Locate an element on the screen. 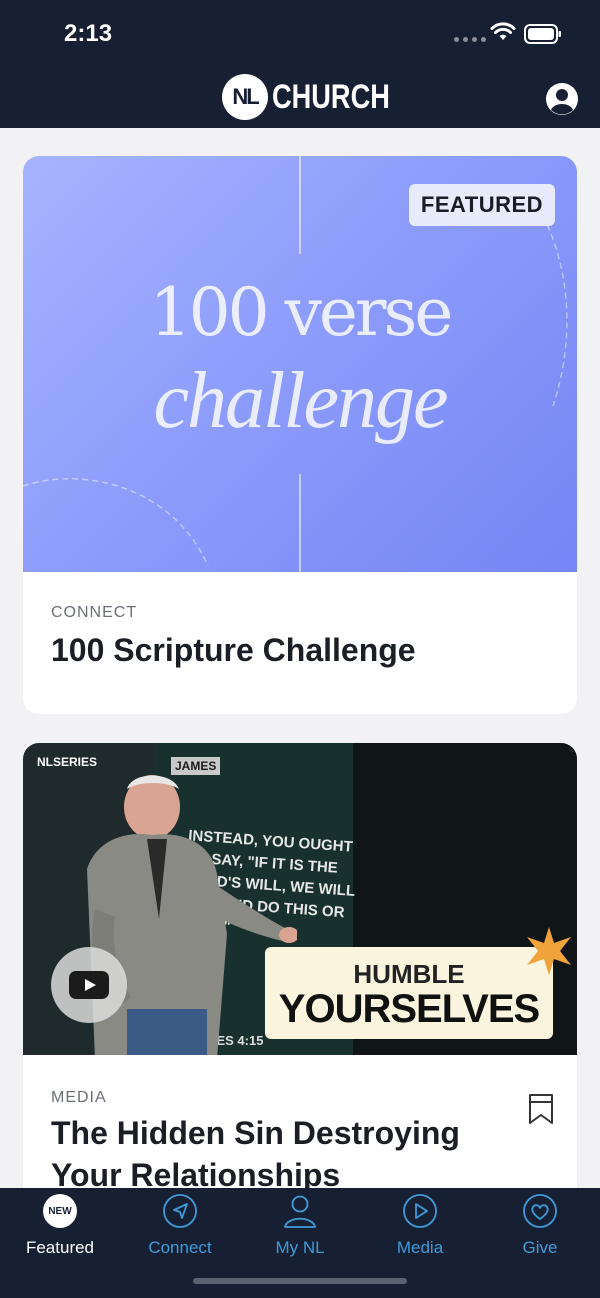  profile-icon is located at coordinates (562, 99).